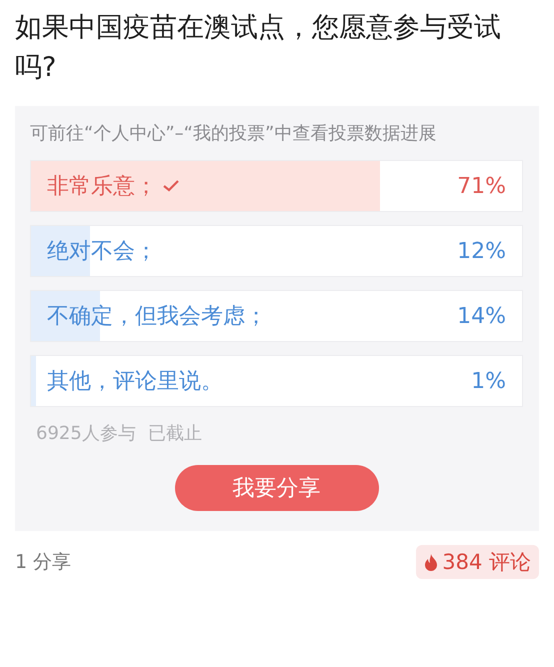 The height and width of the screenshot is (667, 554). What do you see at coordinates (276, 488) in the screenshot?
I see `share-button: 我要分享` at bounding box center [276, 488].